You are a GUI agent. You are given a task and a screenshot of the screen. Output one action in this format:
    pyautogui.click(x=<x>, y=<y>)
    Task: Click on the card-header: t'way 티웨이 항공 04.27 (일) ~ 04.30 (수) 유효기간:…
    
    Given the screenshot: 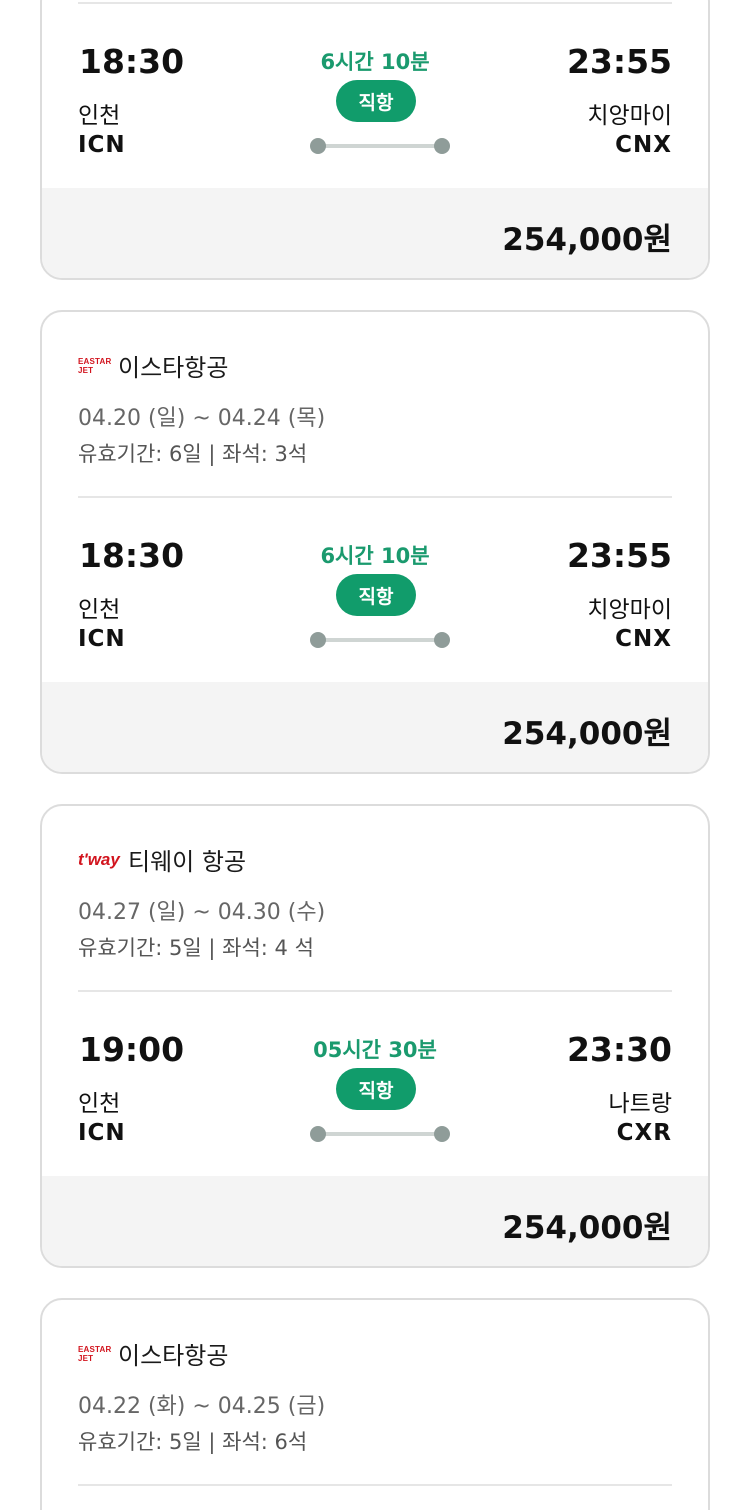 What is the action you would take?
    pyautogui.click(x=375, y=899)
    